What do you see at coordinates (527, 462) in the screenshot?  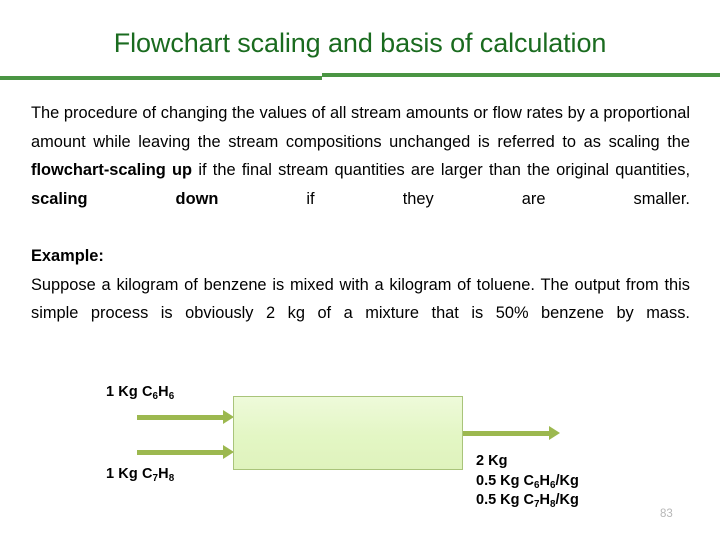 I see `output-line-total: 2 Kg` at bounding box center [527, 462].